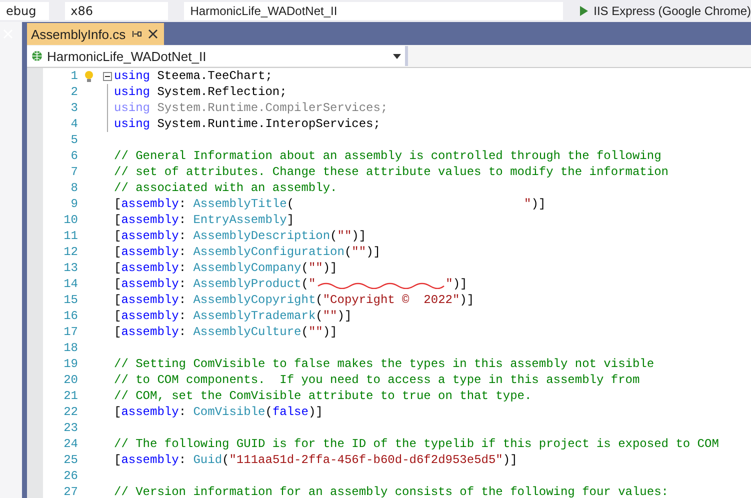 This screenshot has width=751, height=498. What do you see at coordinates (193, 76) in the screenshot?
I see `code-line: using Steema.TeeChart;` at bounding box center [193, 76].